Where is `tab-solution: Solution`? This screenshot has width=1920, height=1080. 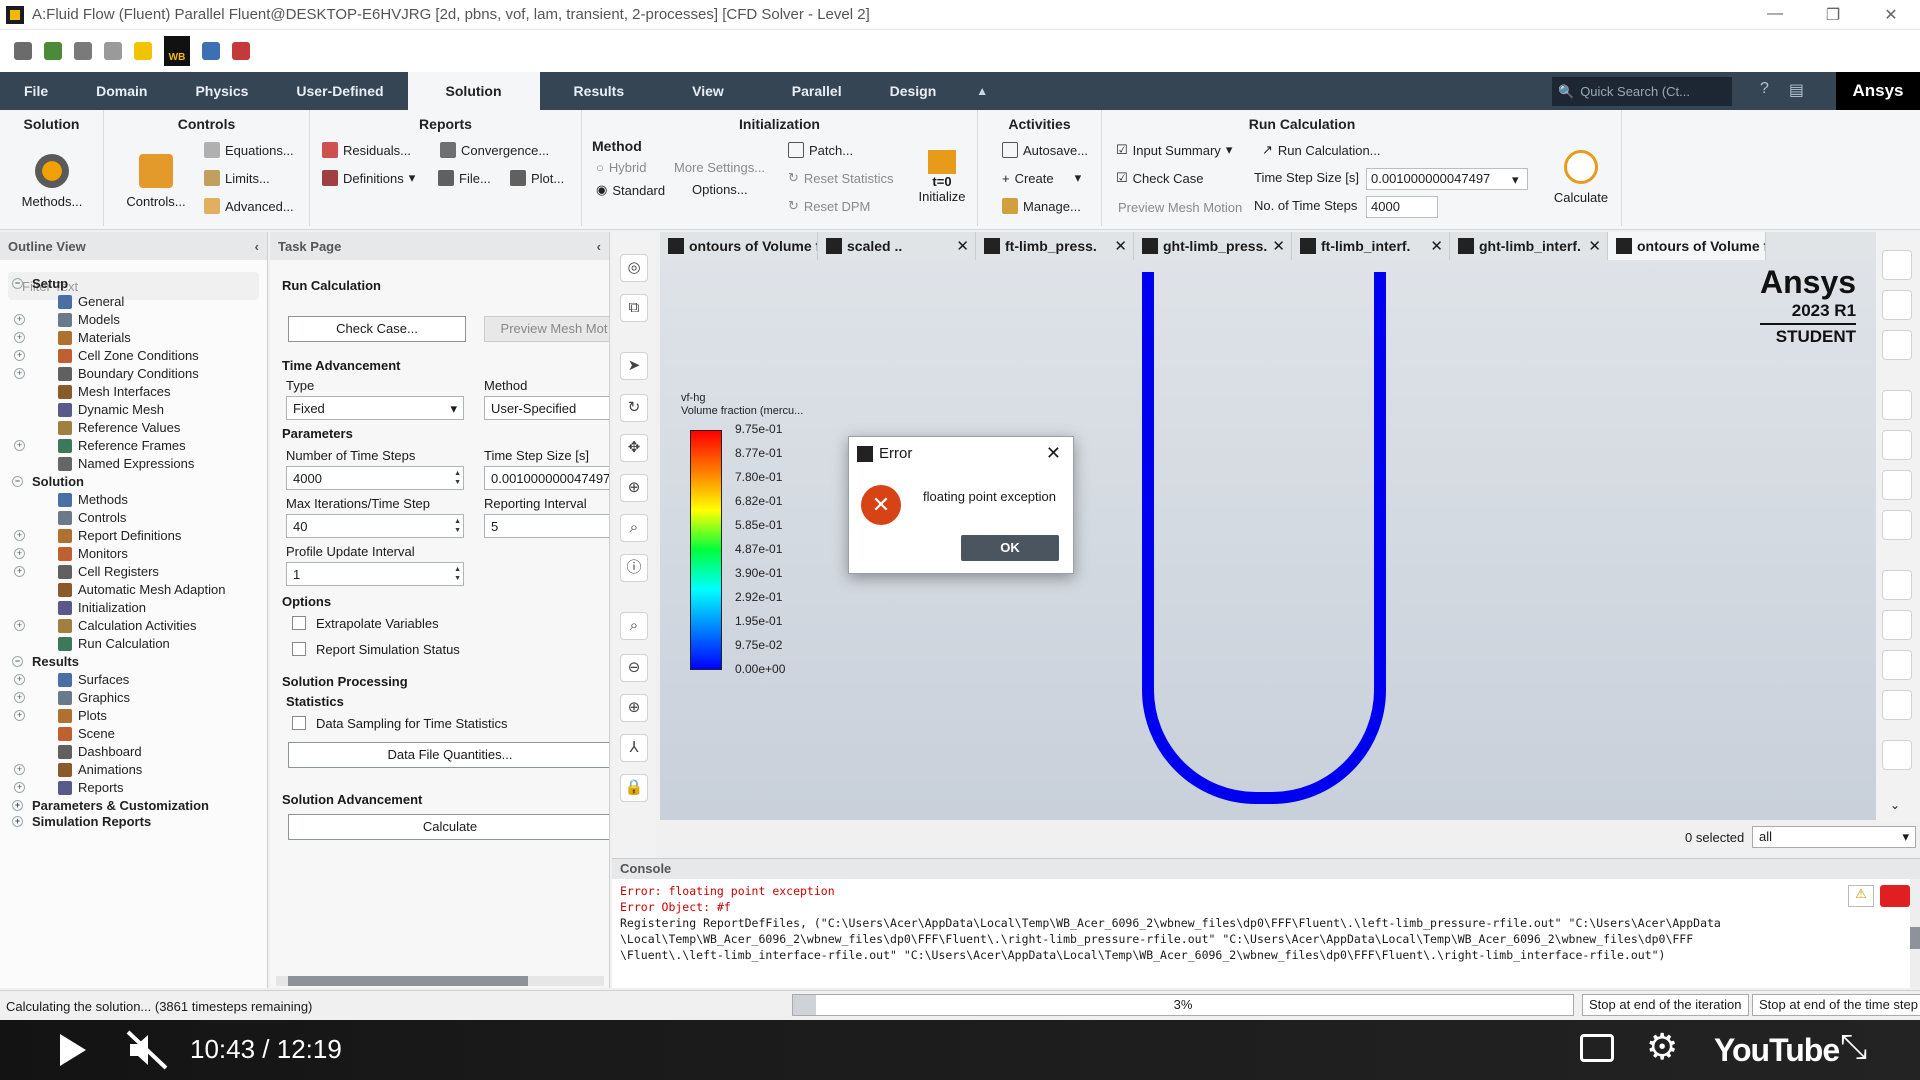 tab-solution: Solution is located at coordinates (473, 91).